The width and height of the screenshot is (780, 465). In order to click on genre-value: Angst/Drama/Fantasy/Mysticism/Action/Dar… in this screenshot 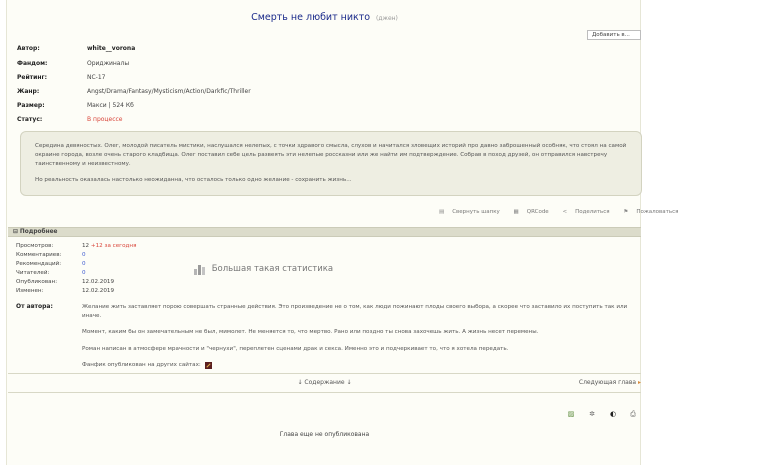, I will do `click(169, 91)`.